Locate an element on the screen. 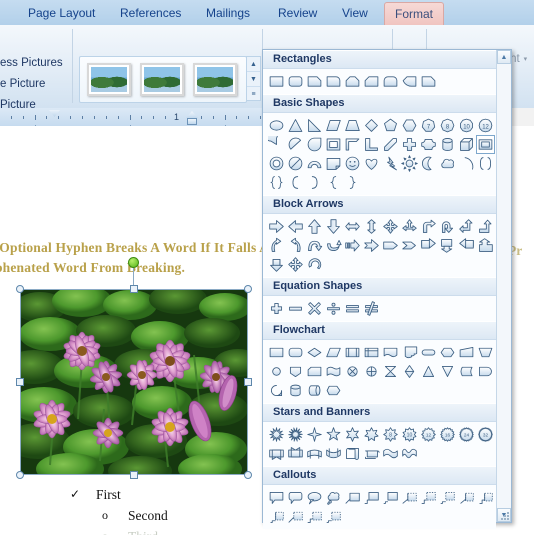 The width and height of the screenshot is (534, 535). right-arrow-callout-icon is located at coordinates (428, 245).